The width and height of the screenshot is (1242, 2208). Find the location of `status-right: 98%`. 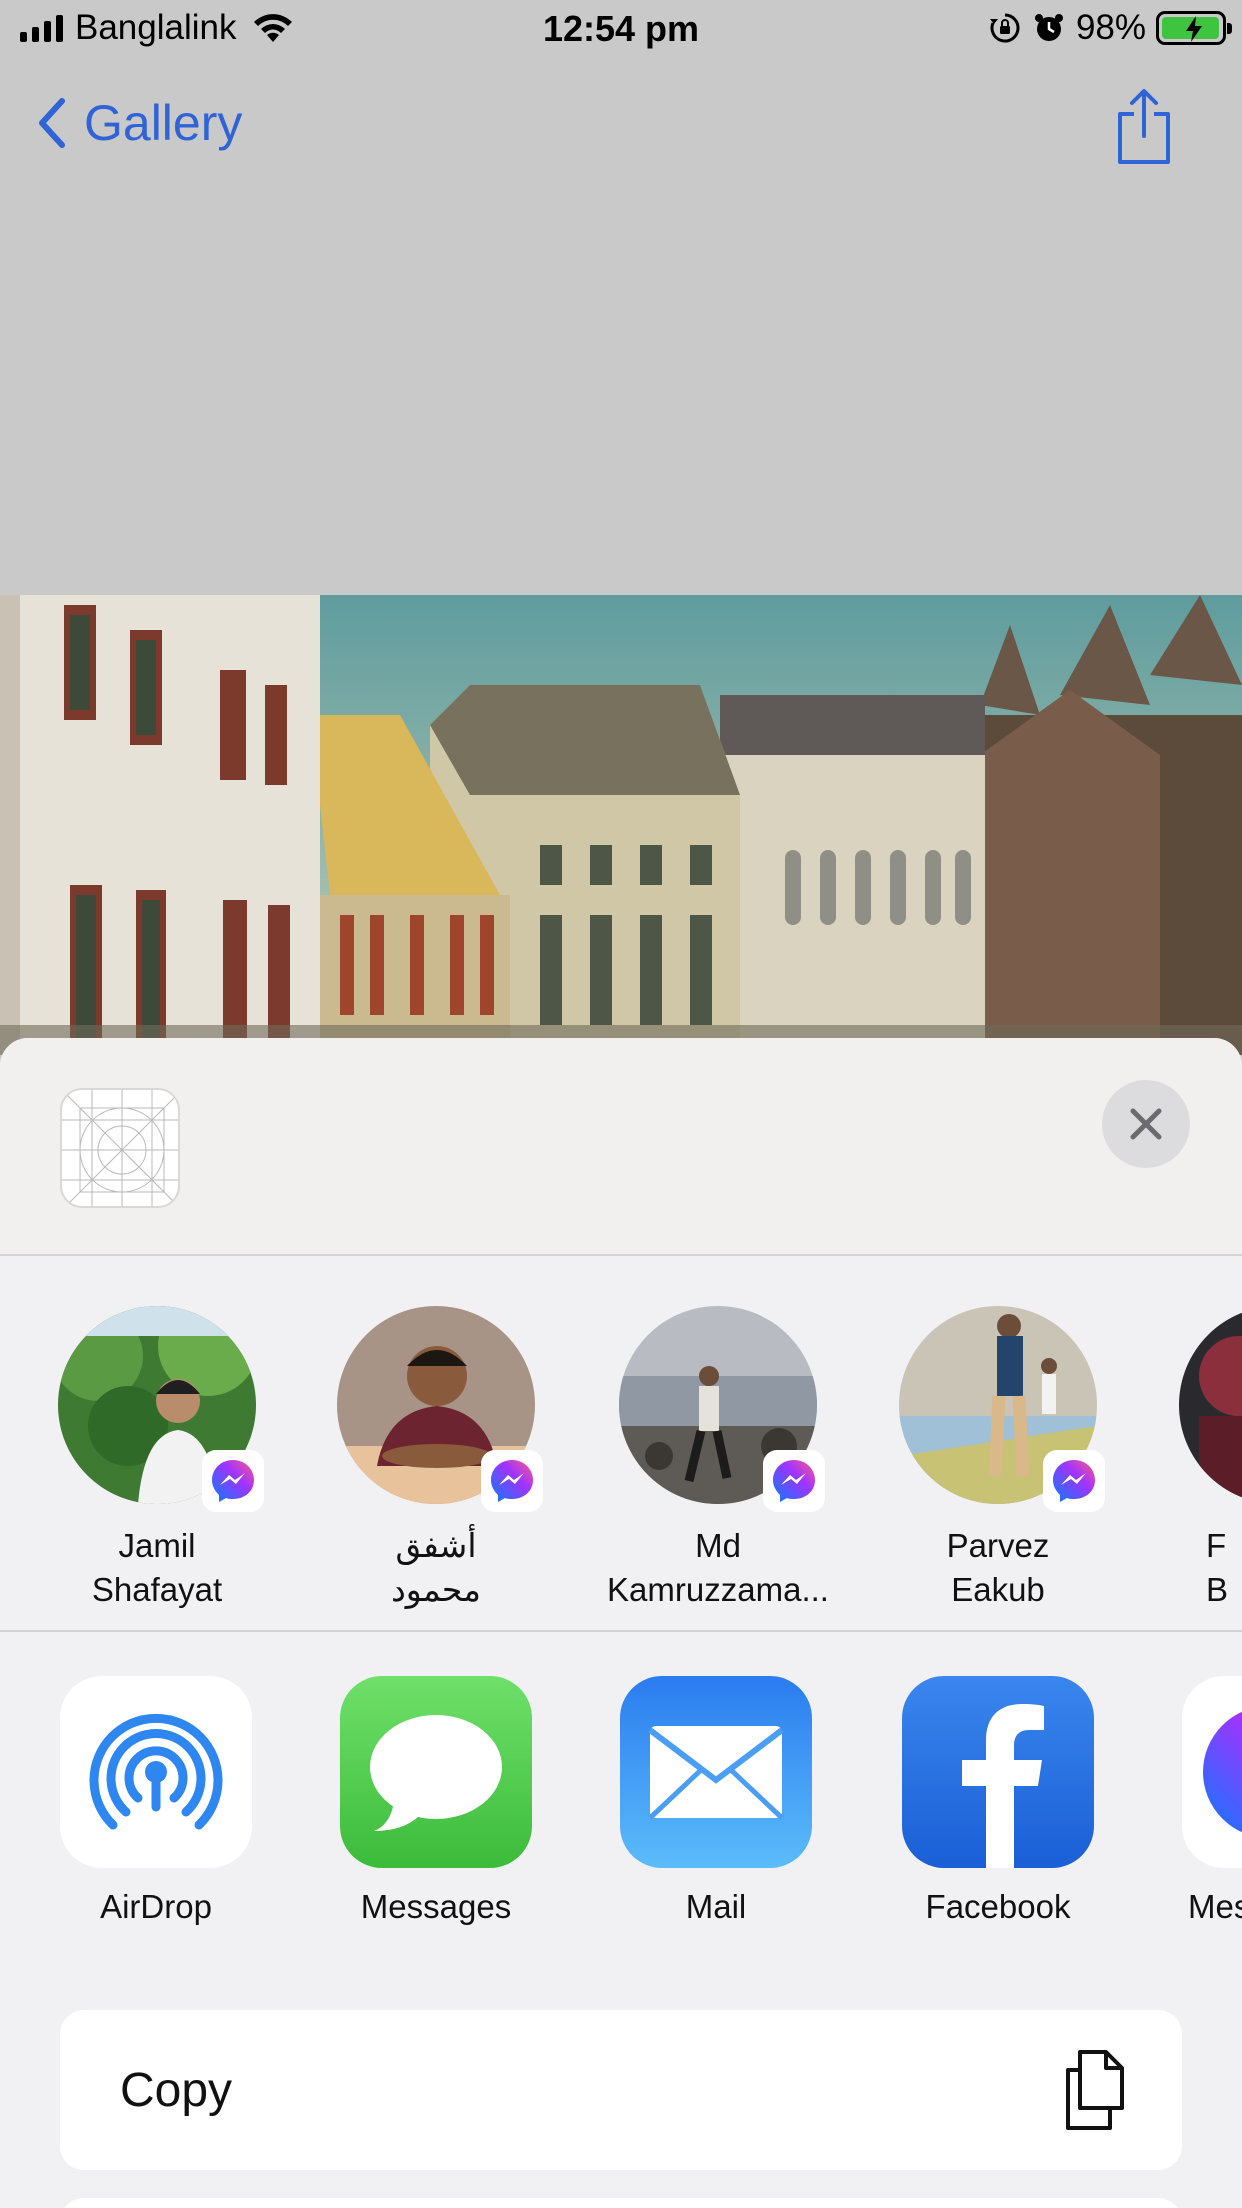

status-right: 98% is located at coordinates (1110, 28).